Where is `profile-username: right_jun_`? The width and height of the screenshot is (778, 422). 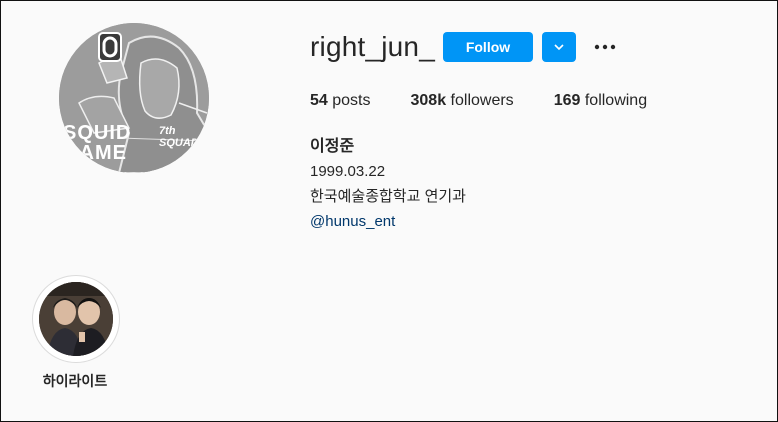
profile-username: right_jun_ is located at coordinates (372, 46).